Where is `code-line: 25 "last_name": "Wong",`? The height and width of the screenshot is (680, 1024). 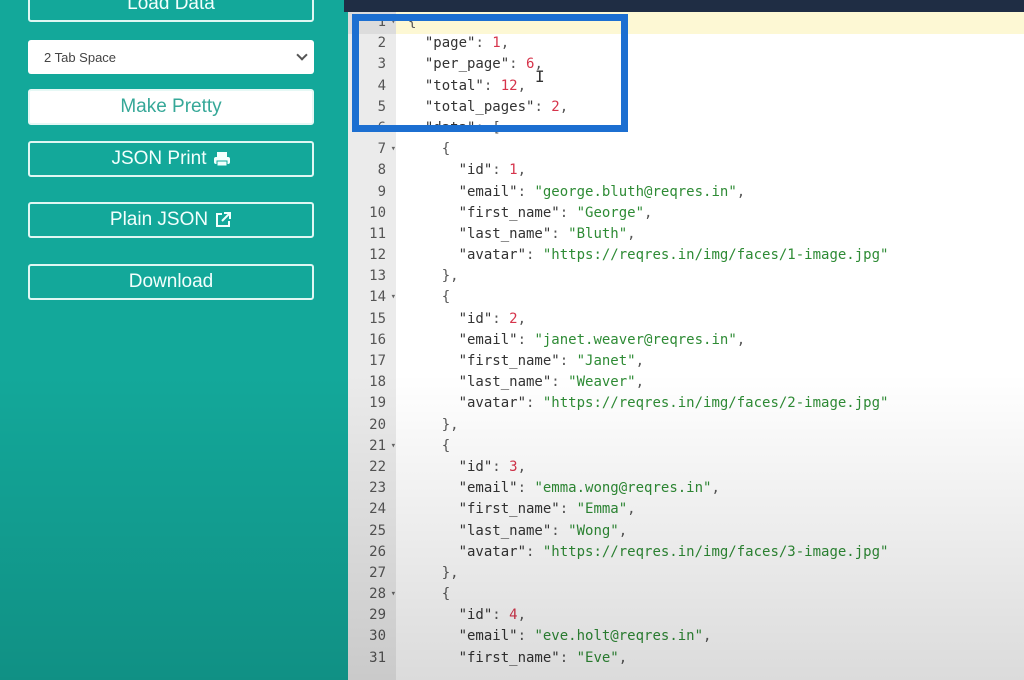
code-line: 25 "last_name": "Wong", is located at coordinates (686, 531).